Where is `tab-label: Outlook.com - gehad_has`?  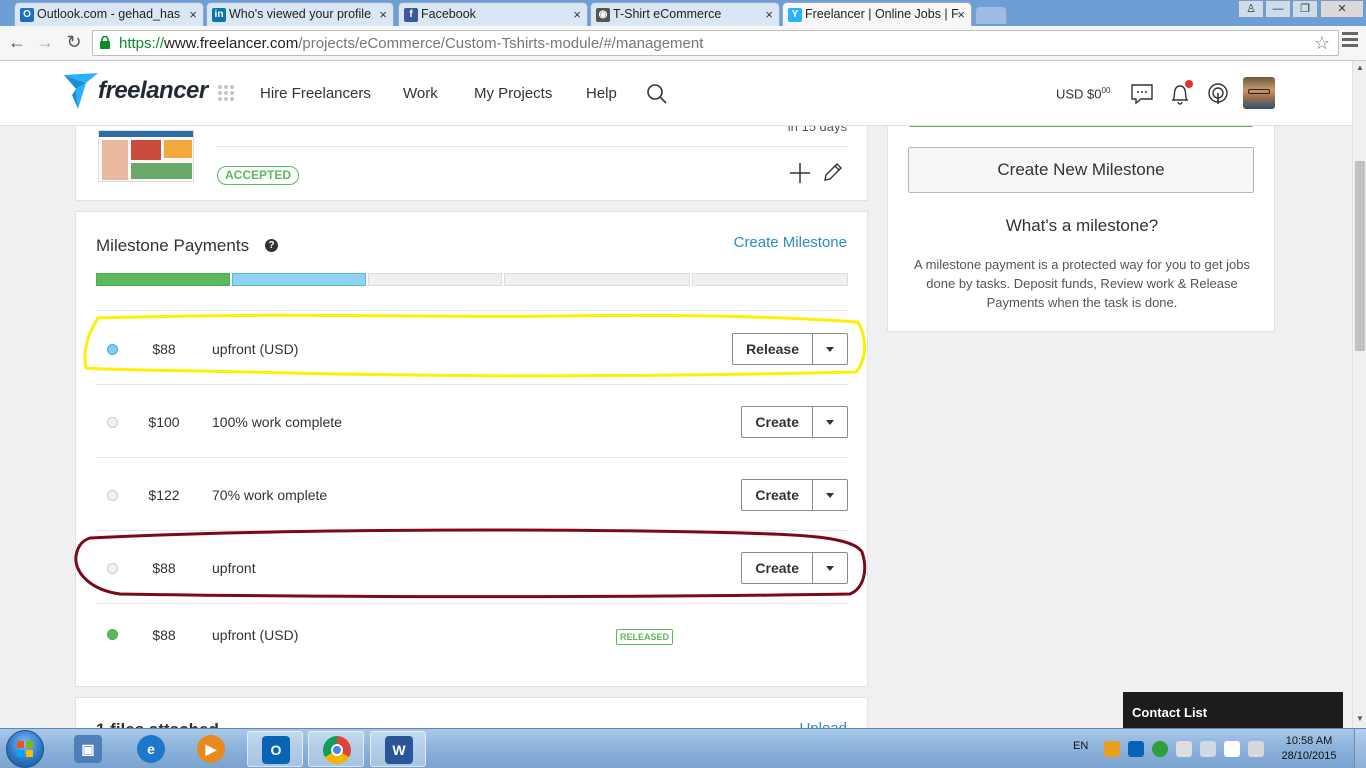 tab-label: Outlook.com - gehad_has is located at coordinates (109, 14).